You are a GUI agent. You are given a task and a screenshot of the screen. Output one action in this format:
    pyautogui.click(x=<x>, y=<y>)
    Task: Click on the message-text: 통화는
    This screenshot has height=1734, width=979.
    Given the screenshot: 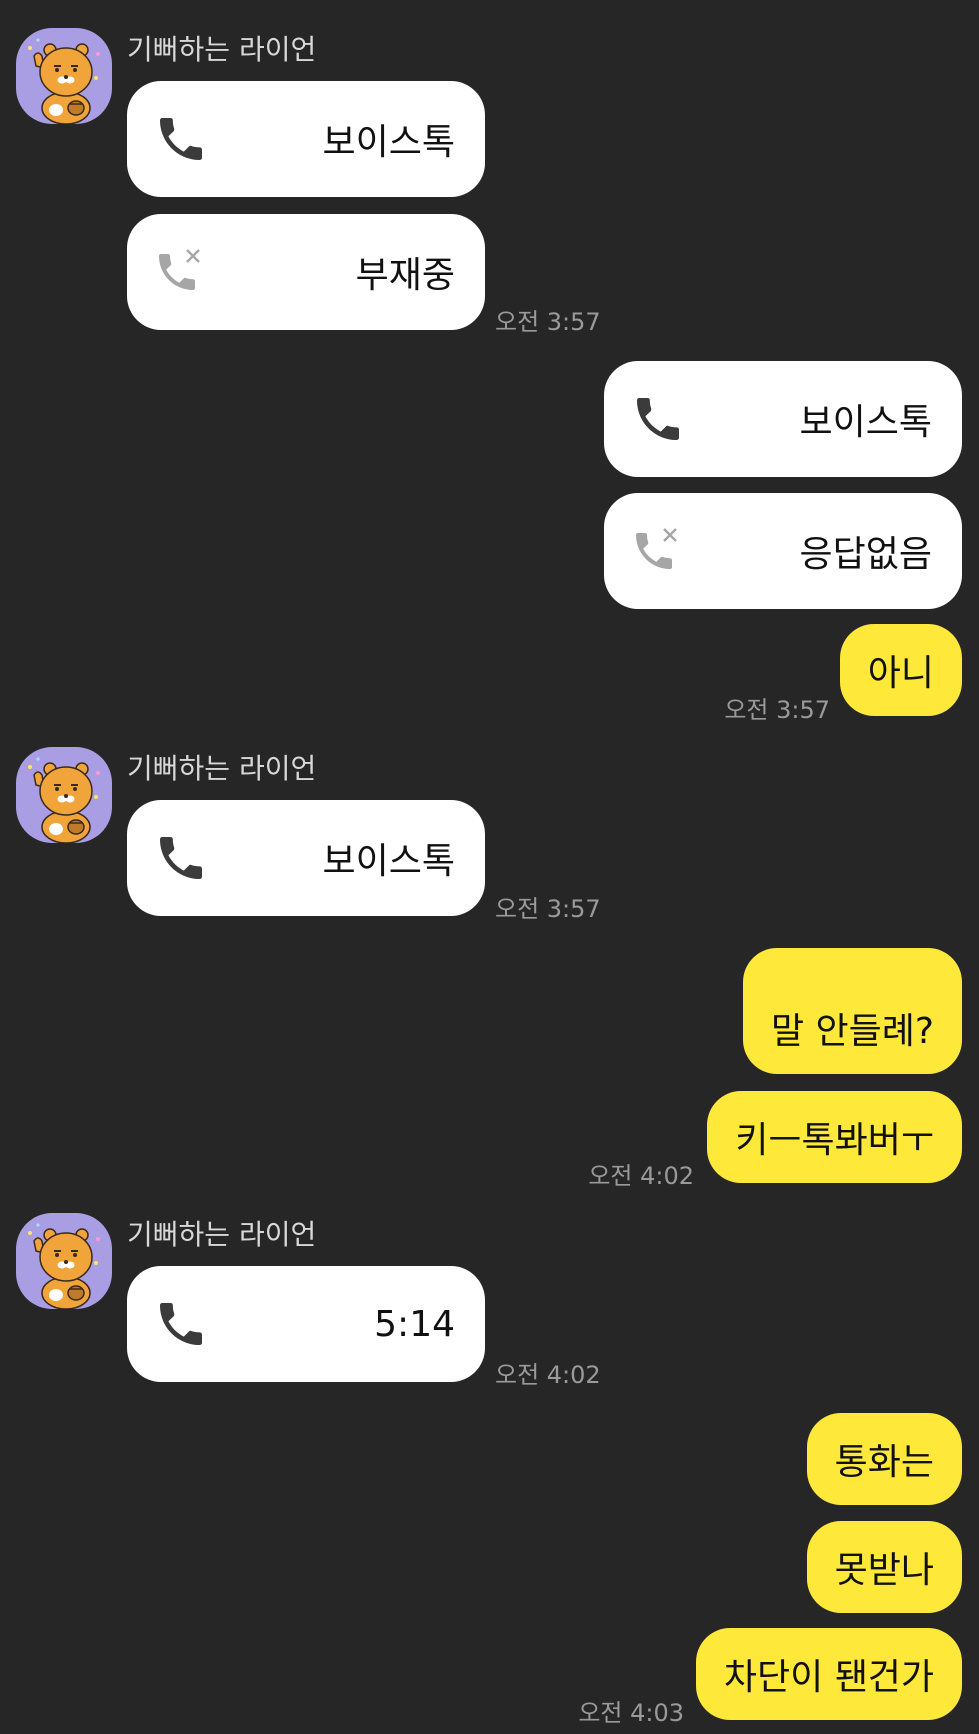 What is the action you would take?
    pyautogui.click(x=884, y=1462)
    